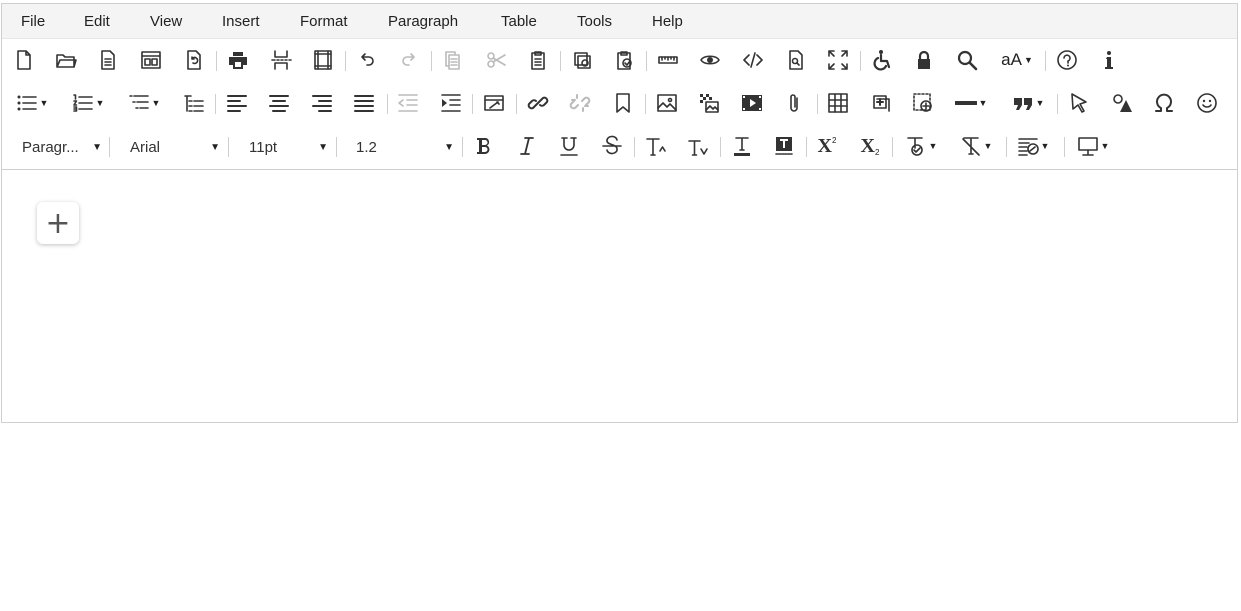 The width and height of the screenshot is (1241, 611). Describe the element at coordinates (484, 146) in the screenshot. I see `bold-icon` at that location.